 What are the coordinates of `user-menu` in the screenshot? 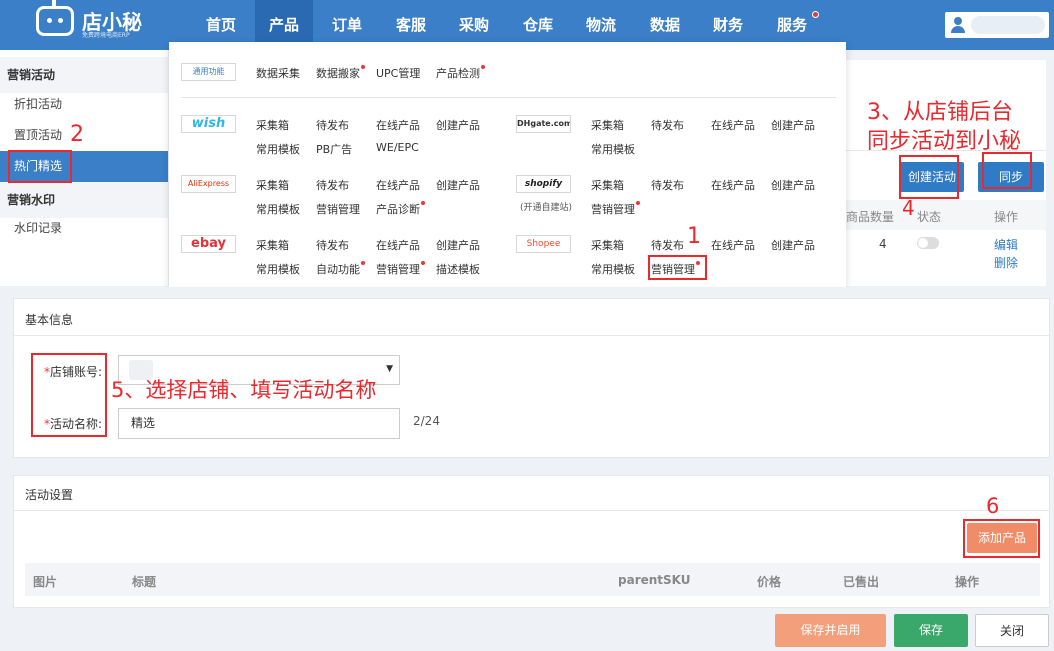 It's located at (997, 25).